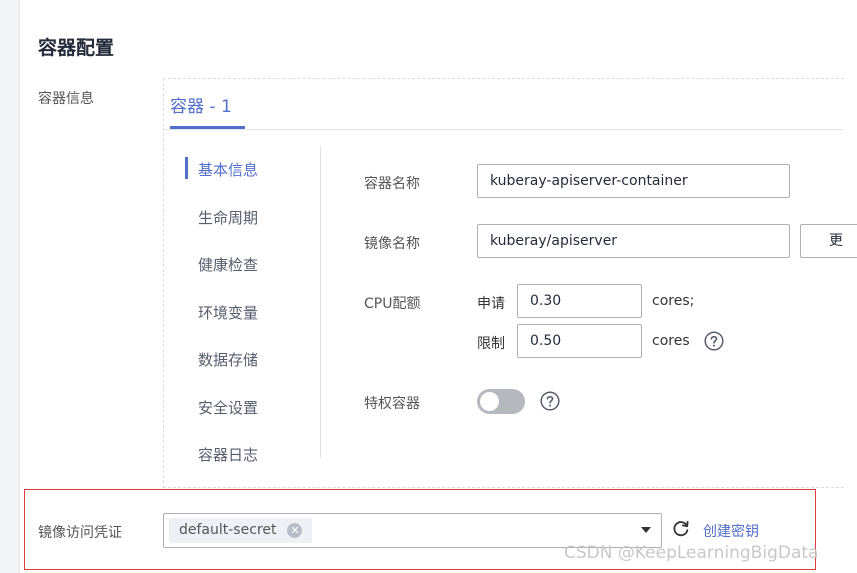 This screenshot has height=573, width=857. What do you see at coordinates (579, 341) in the screenshot?
I see `cpu-limit-input: 0.50` at bounding box center [579, 341].